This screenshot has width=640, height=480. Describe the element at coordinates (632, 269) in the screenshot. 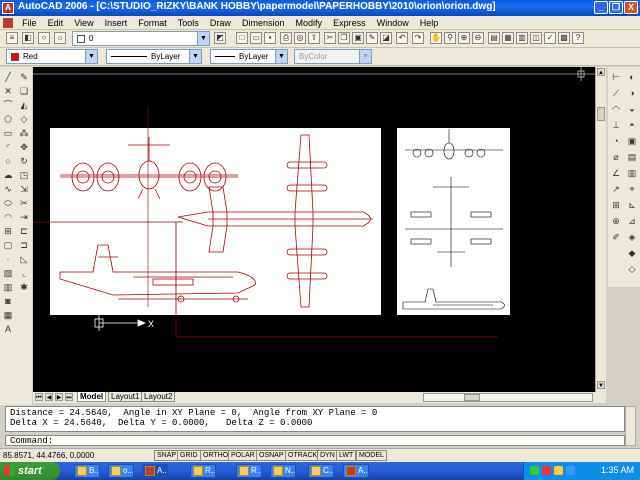

I see `ucs-face-icon: ◇` at that location.